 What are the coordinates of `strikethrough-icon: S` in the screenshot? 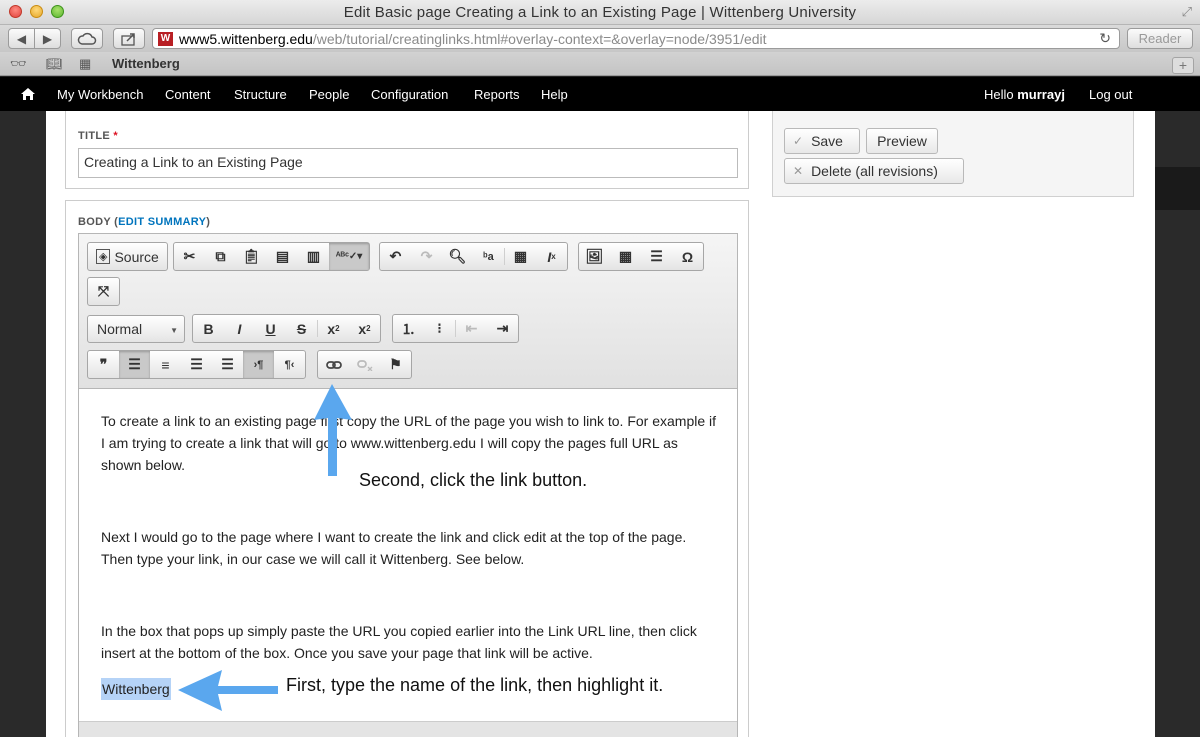 It's located at (301, 328).